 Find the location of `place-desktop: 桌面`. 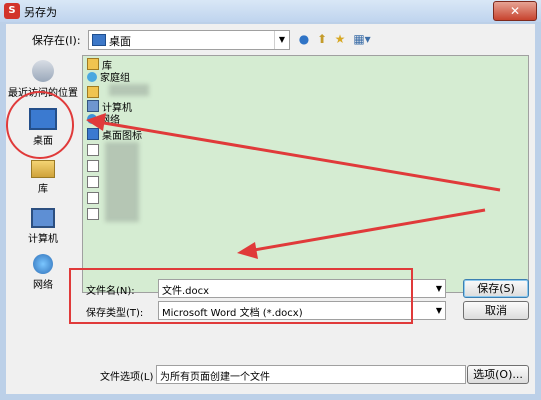

place-desktop: 桌面 is located at coordinates (43, 126).